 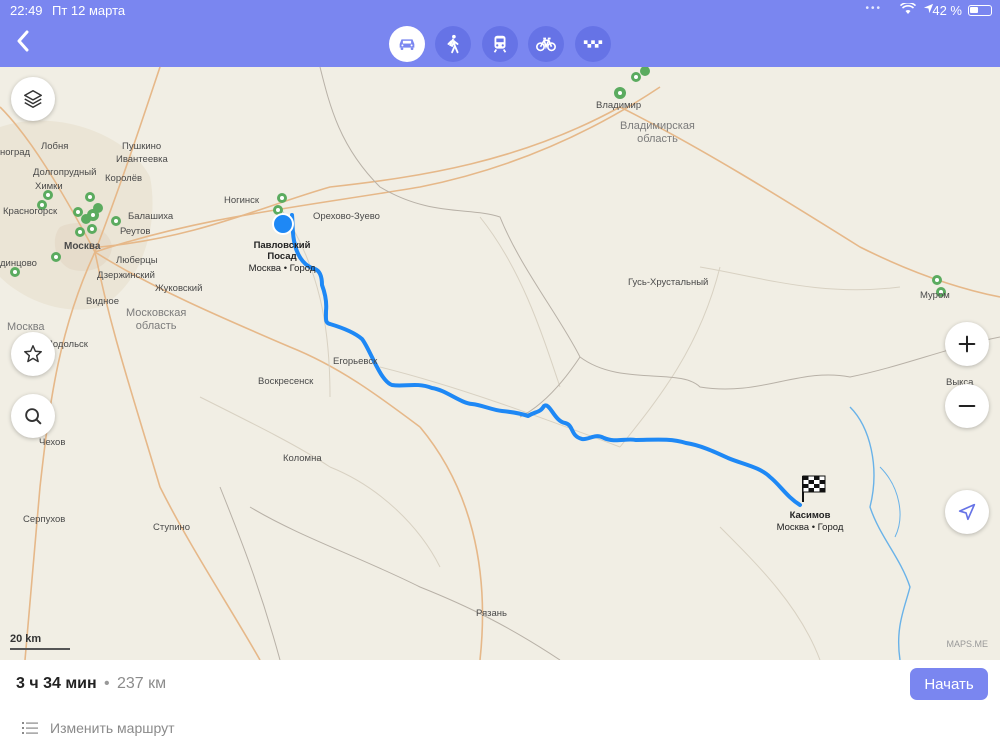 I want to click on city-label: Дзержинский, so click(x=126, y=275).